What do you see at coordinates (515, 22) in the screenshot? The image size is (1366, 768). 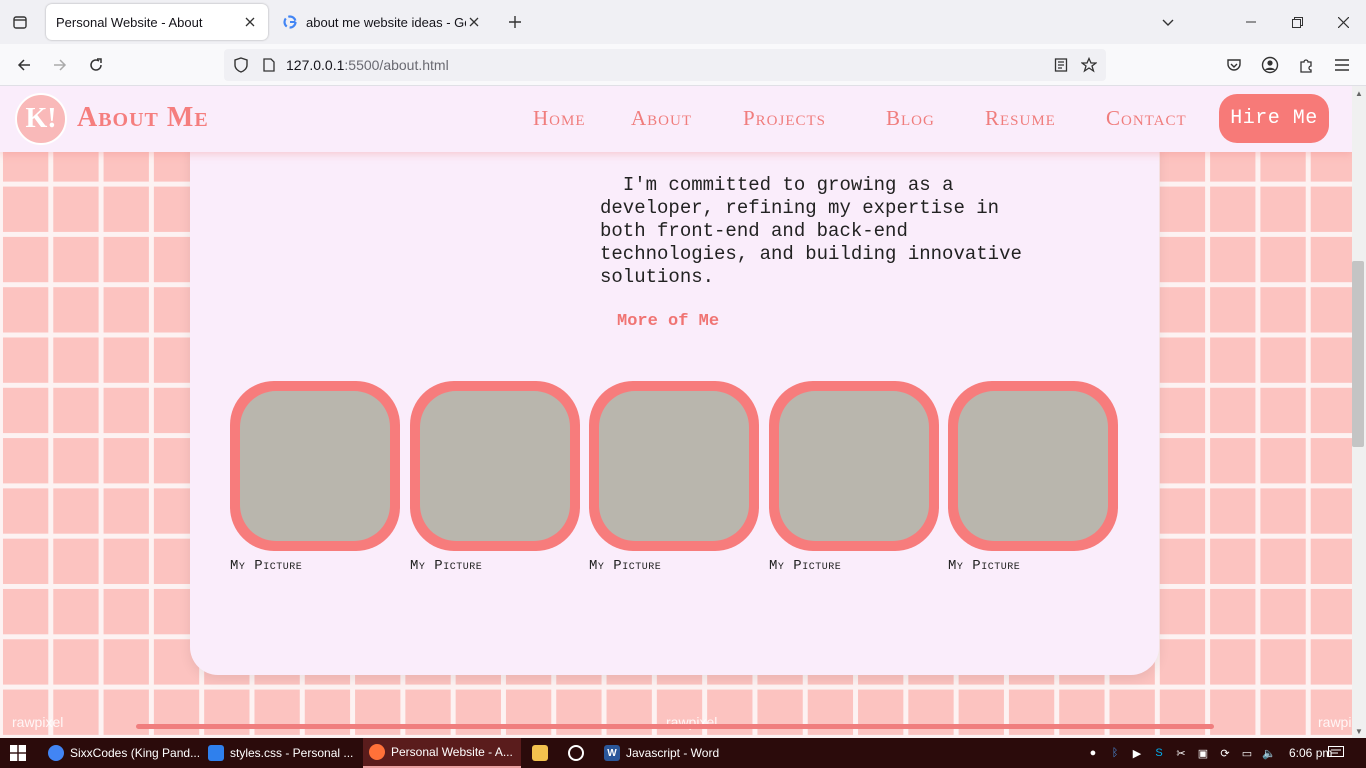 I see `new-tab-icon` at bounding box center [515, 22].